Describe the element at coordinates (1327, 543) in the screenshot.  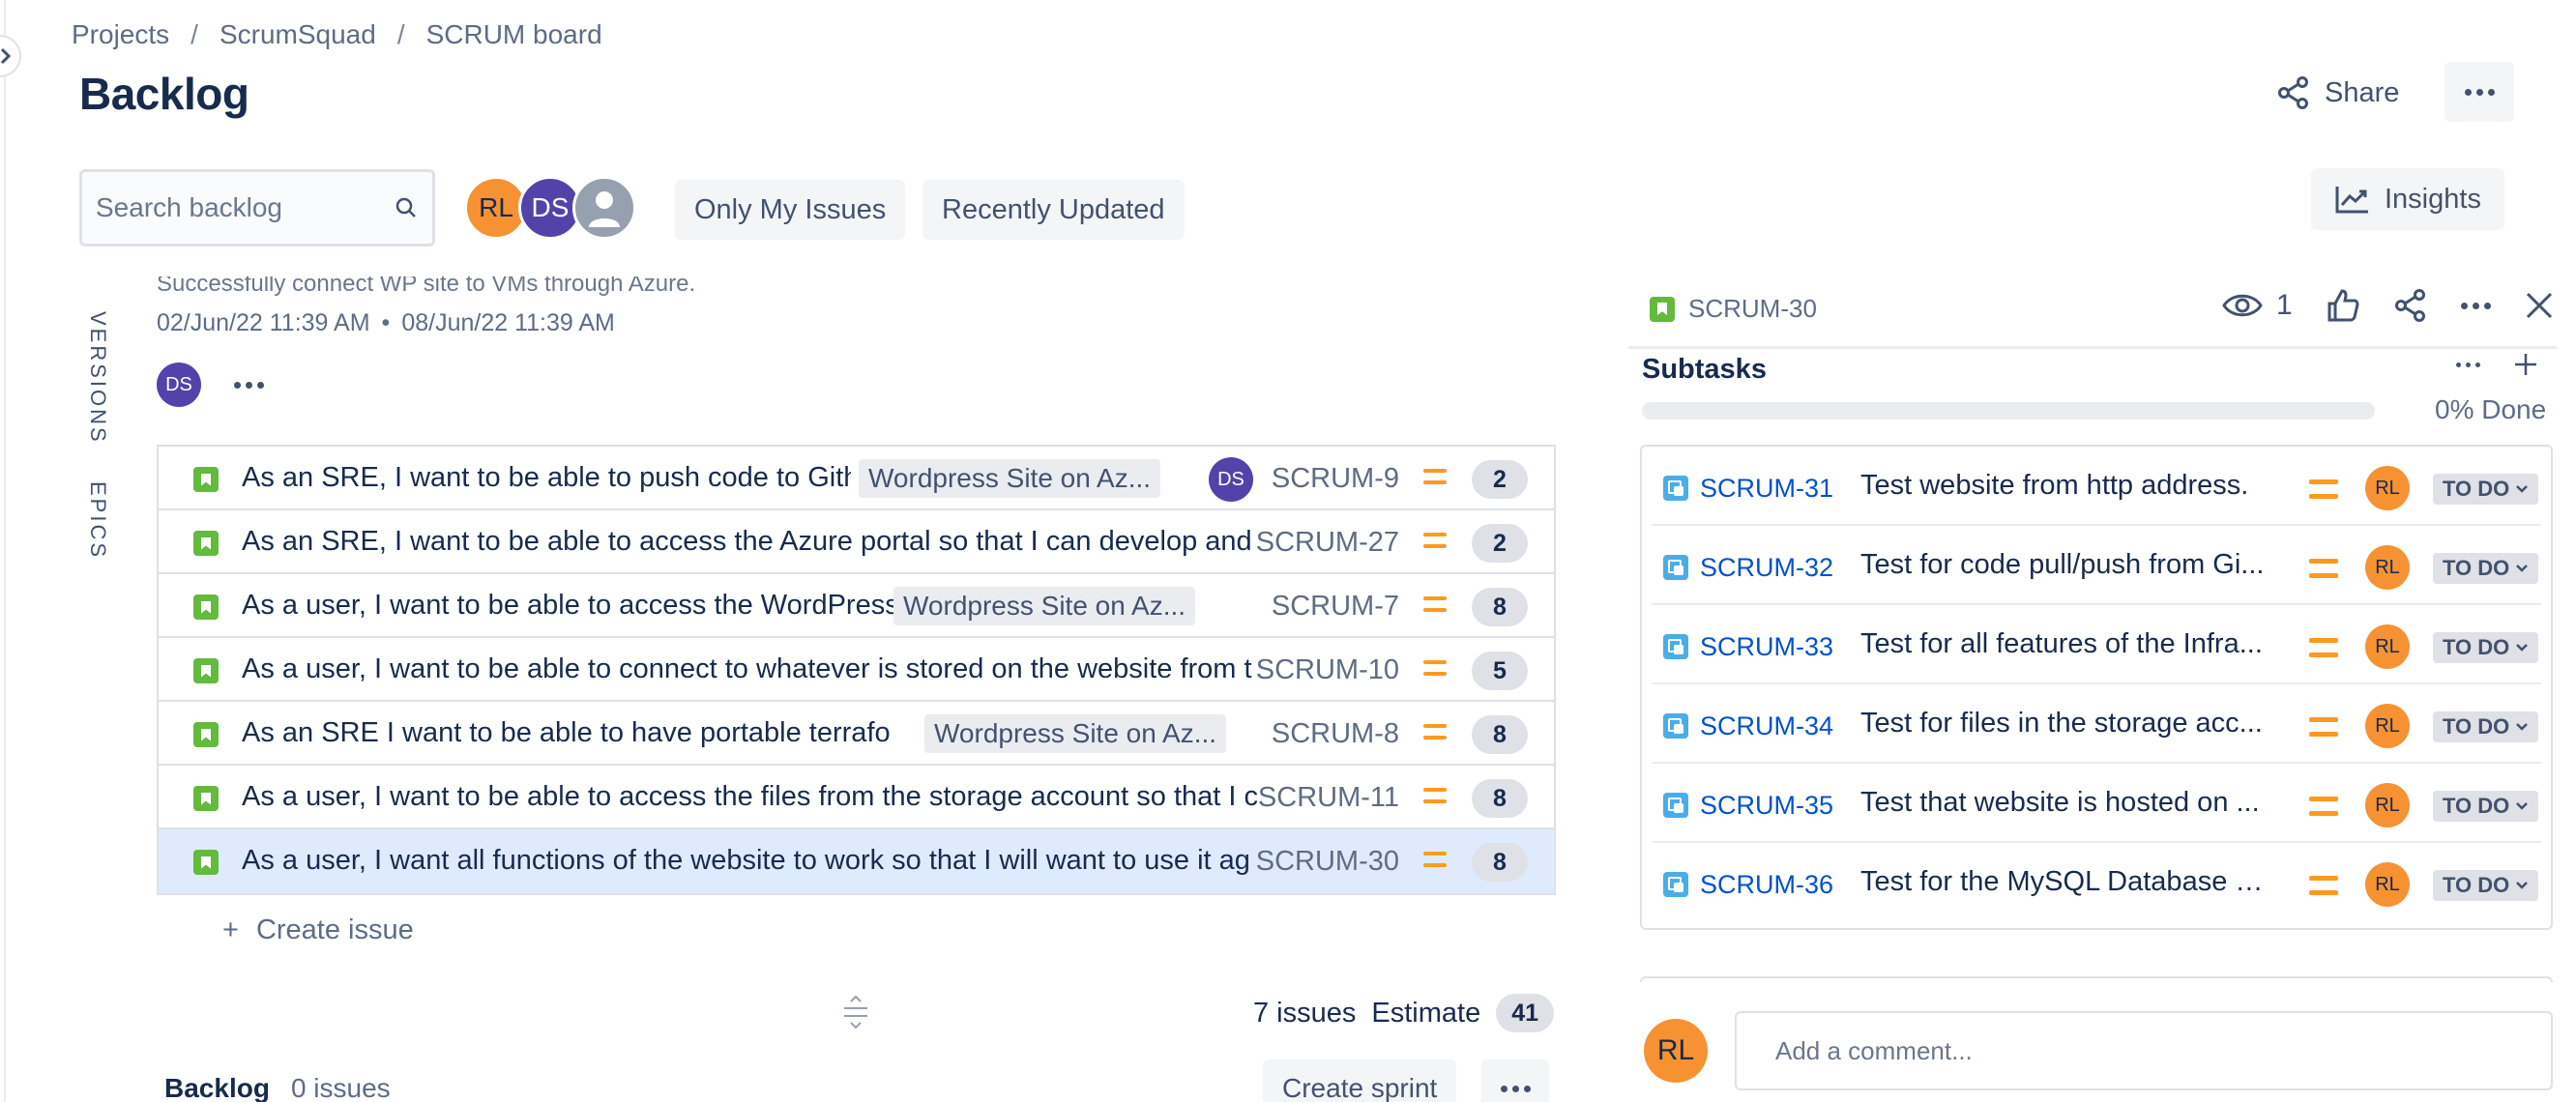
I see `issue-key: SCRUM-27` at that location.